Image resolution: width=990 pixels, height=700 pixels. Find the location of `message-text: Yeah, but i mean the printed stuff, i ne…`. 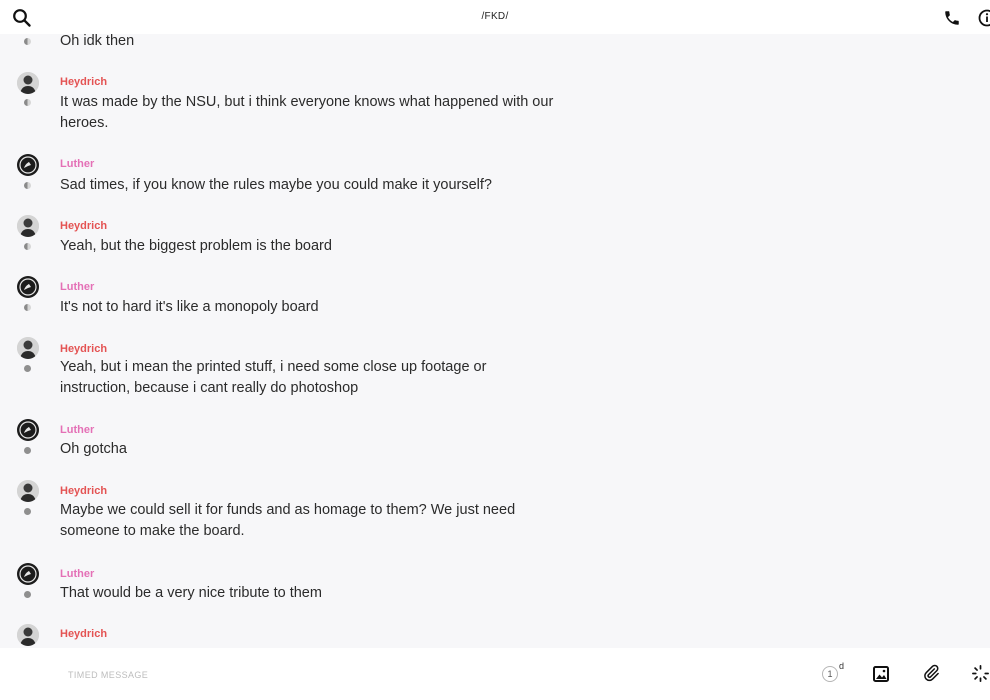

message-text: Yeah, but i mean the printed stuff, i ne… is located at coordinates (273, 377).